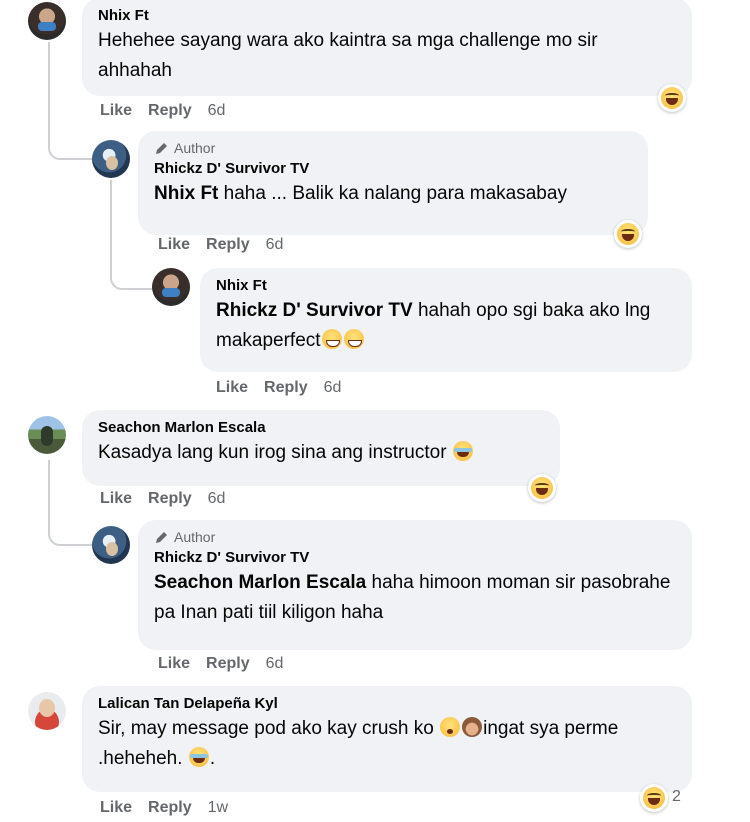 The width and height of the screenshot is (750, 822). Describe the element at coordinates (260, 582) in the screenshot. I see `mention: Seachon Marlon Escala` at that location.